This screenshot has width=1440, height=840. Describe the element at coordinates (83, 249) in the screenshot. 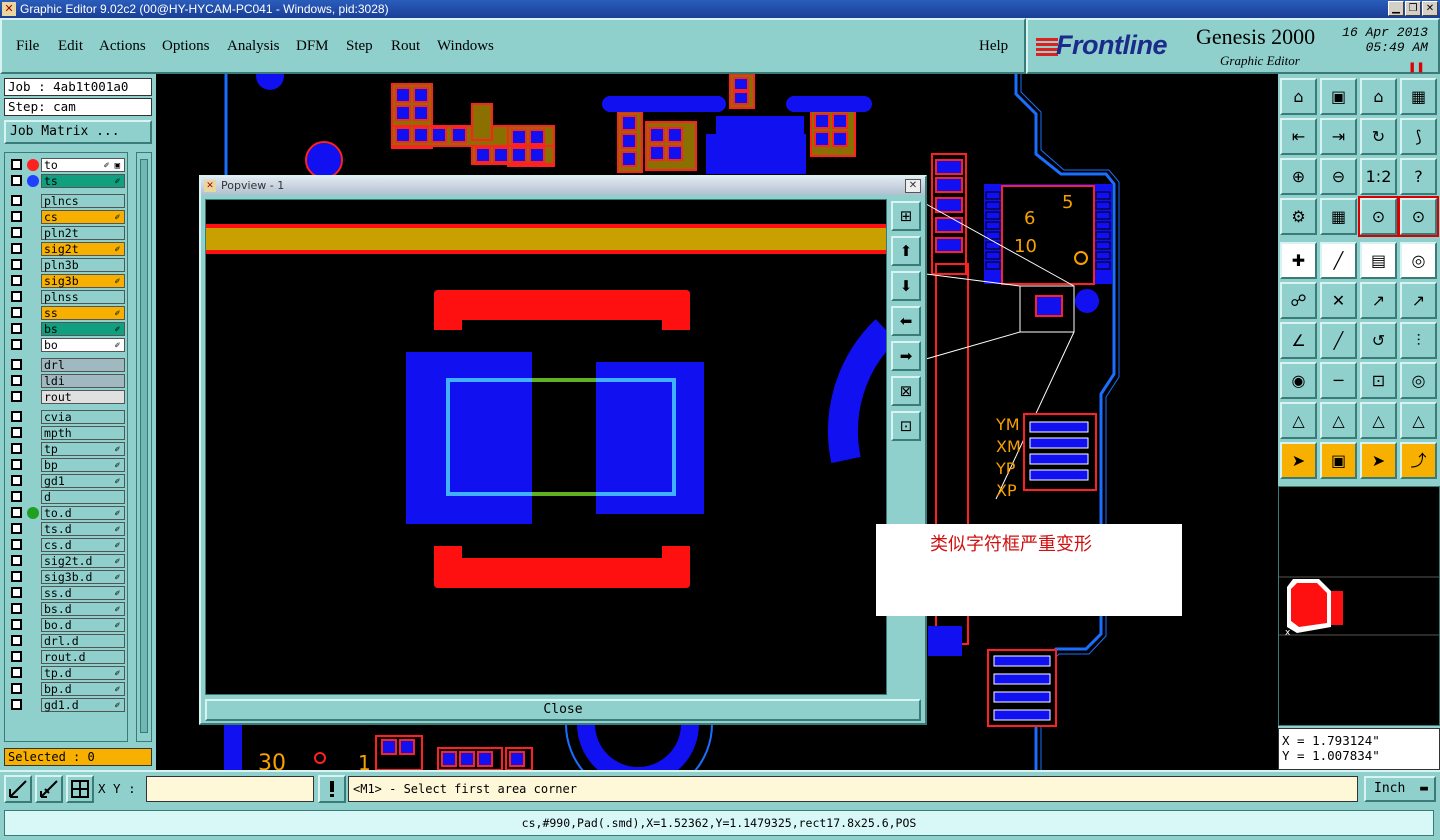

I see `layer-name: sig2t ✐` at that location.